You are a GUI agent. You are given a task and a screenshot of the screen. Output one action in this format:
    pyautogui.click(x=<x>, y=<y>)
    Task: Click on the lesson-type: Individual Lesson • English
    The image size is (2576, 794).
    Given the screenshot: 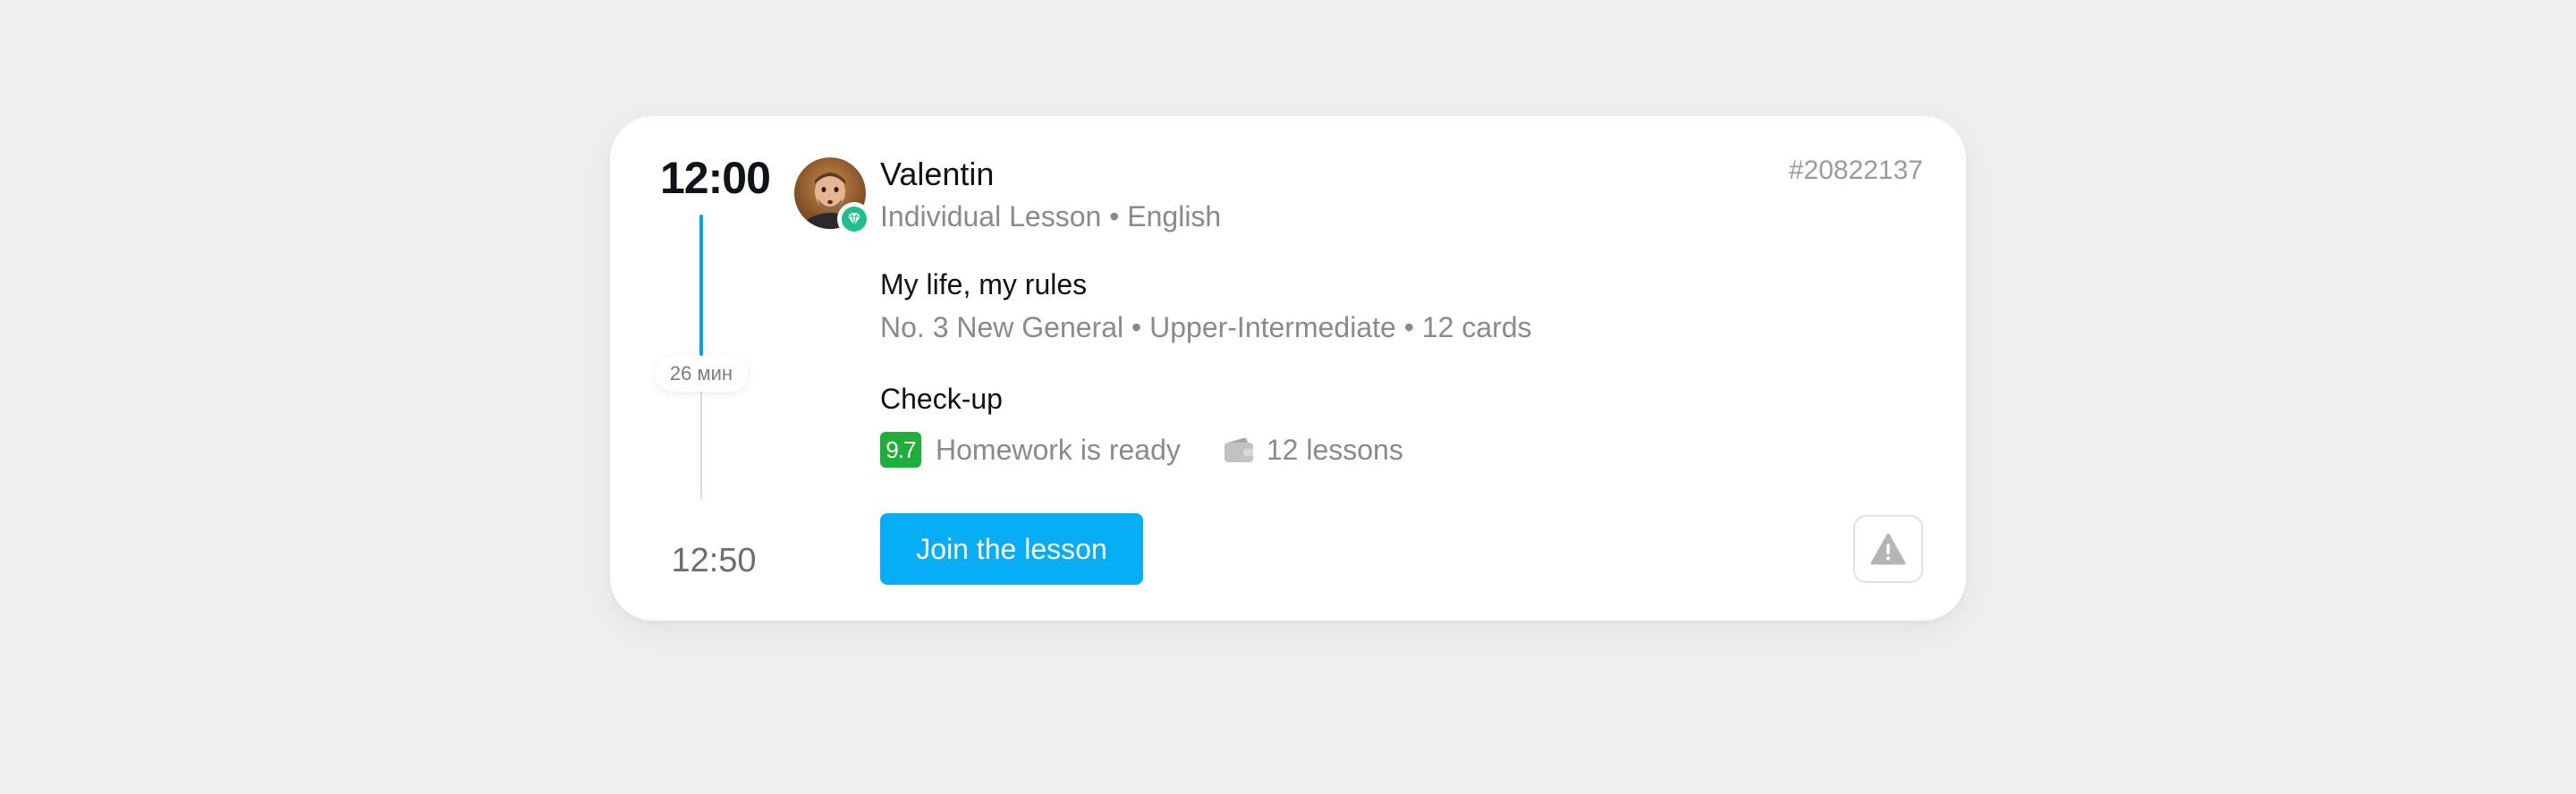 What is the action you would take?
    pyautogui.click(x=1051, y=216)
    